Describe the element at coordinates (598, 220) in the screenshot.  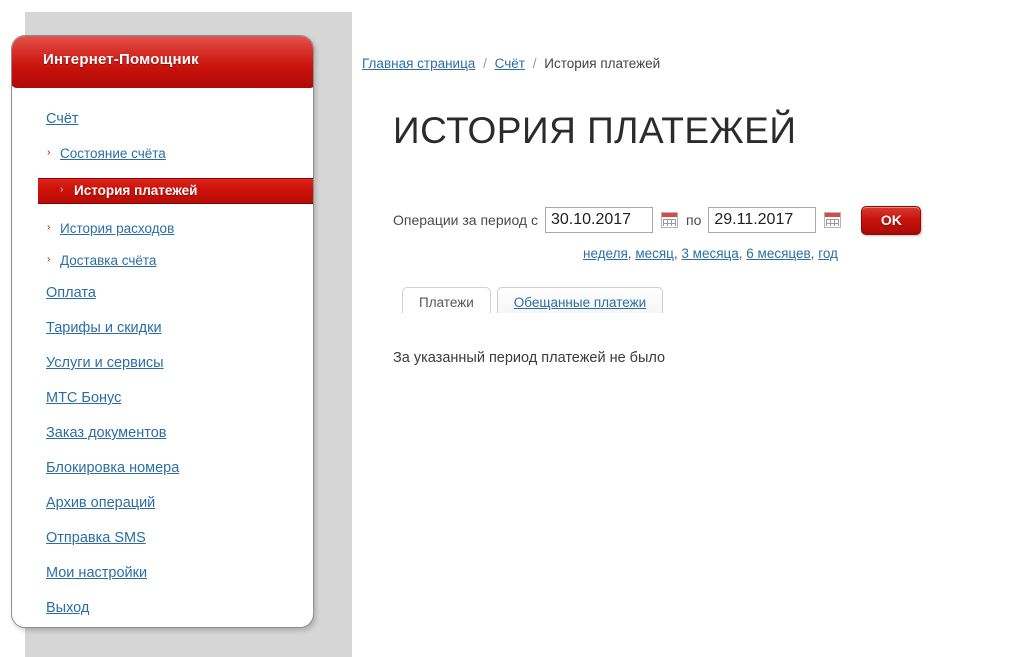
I see `date-from-input` at that location.